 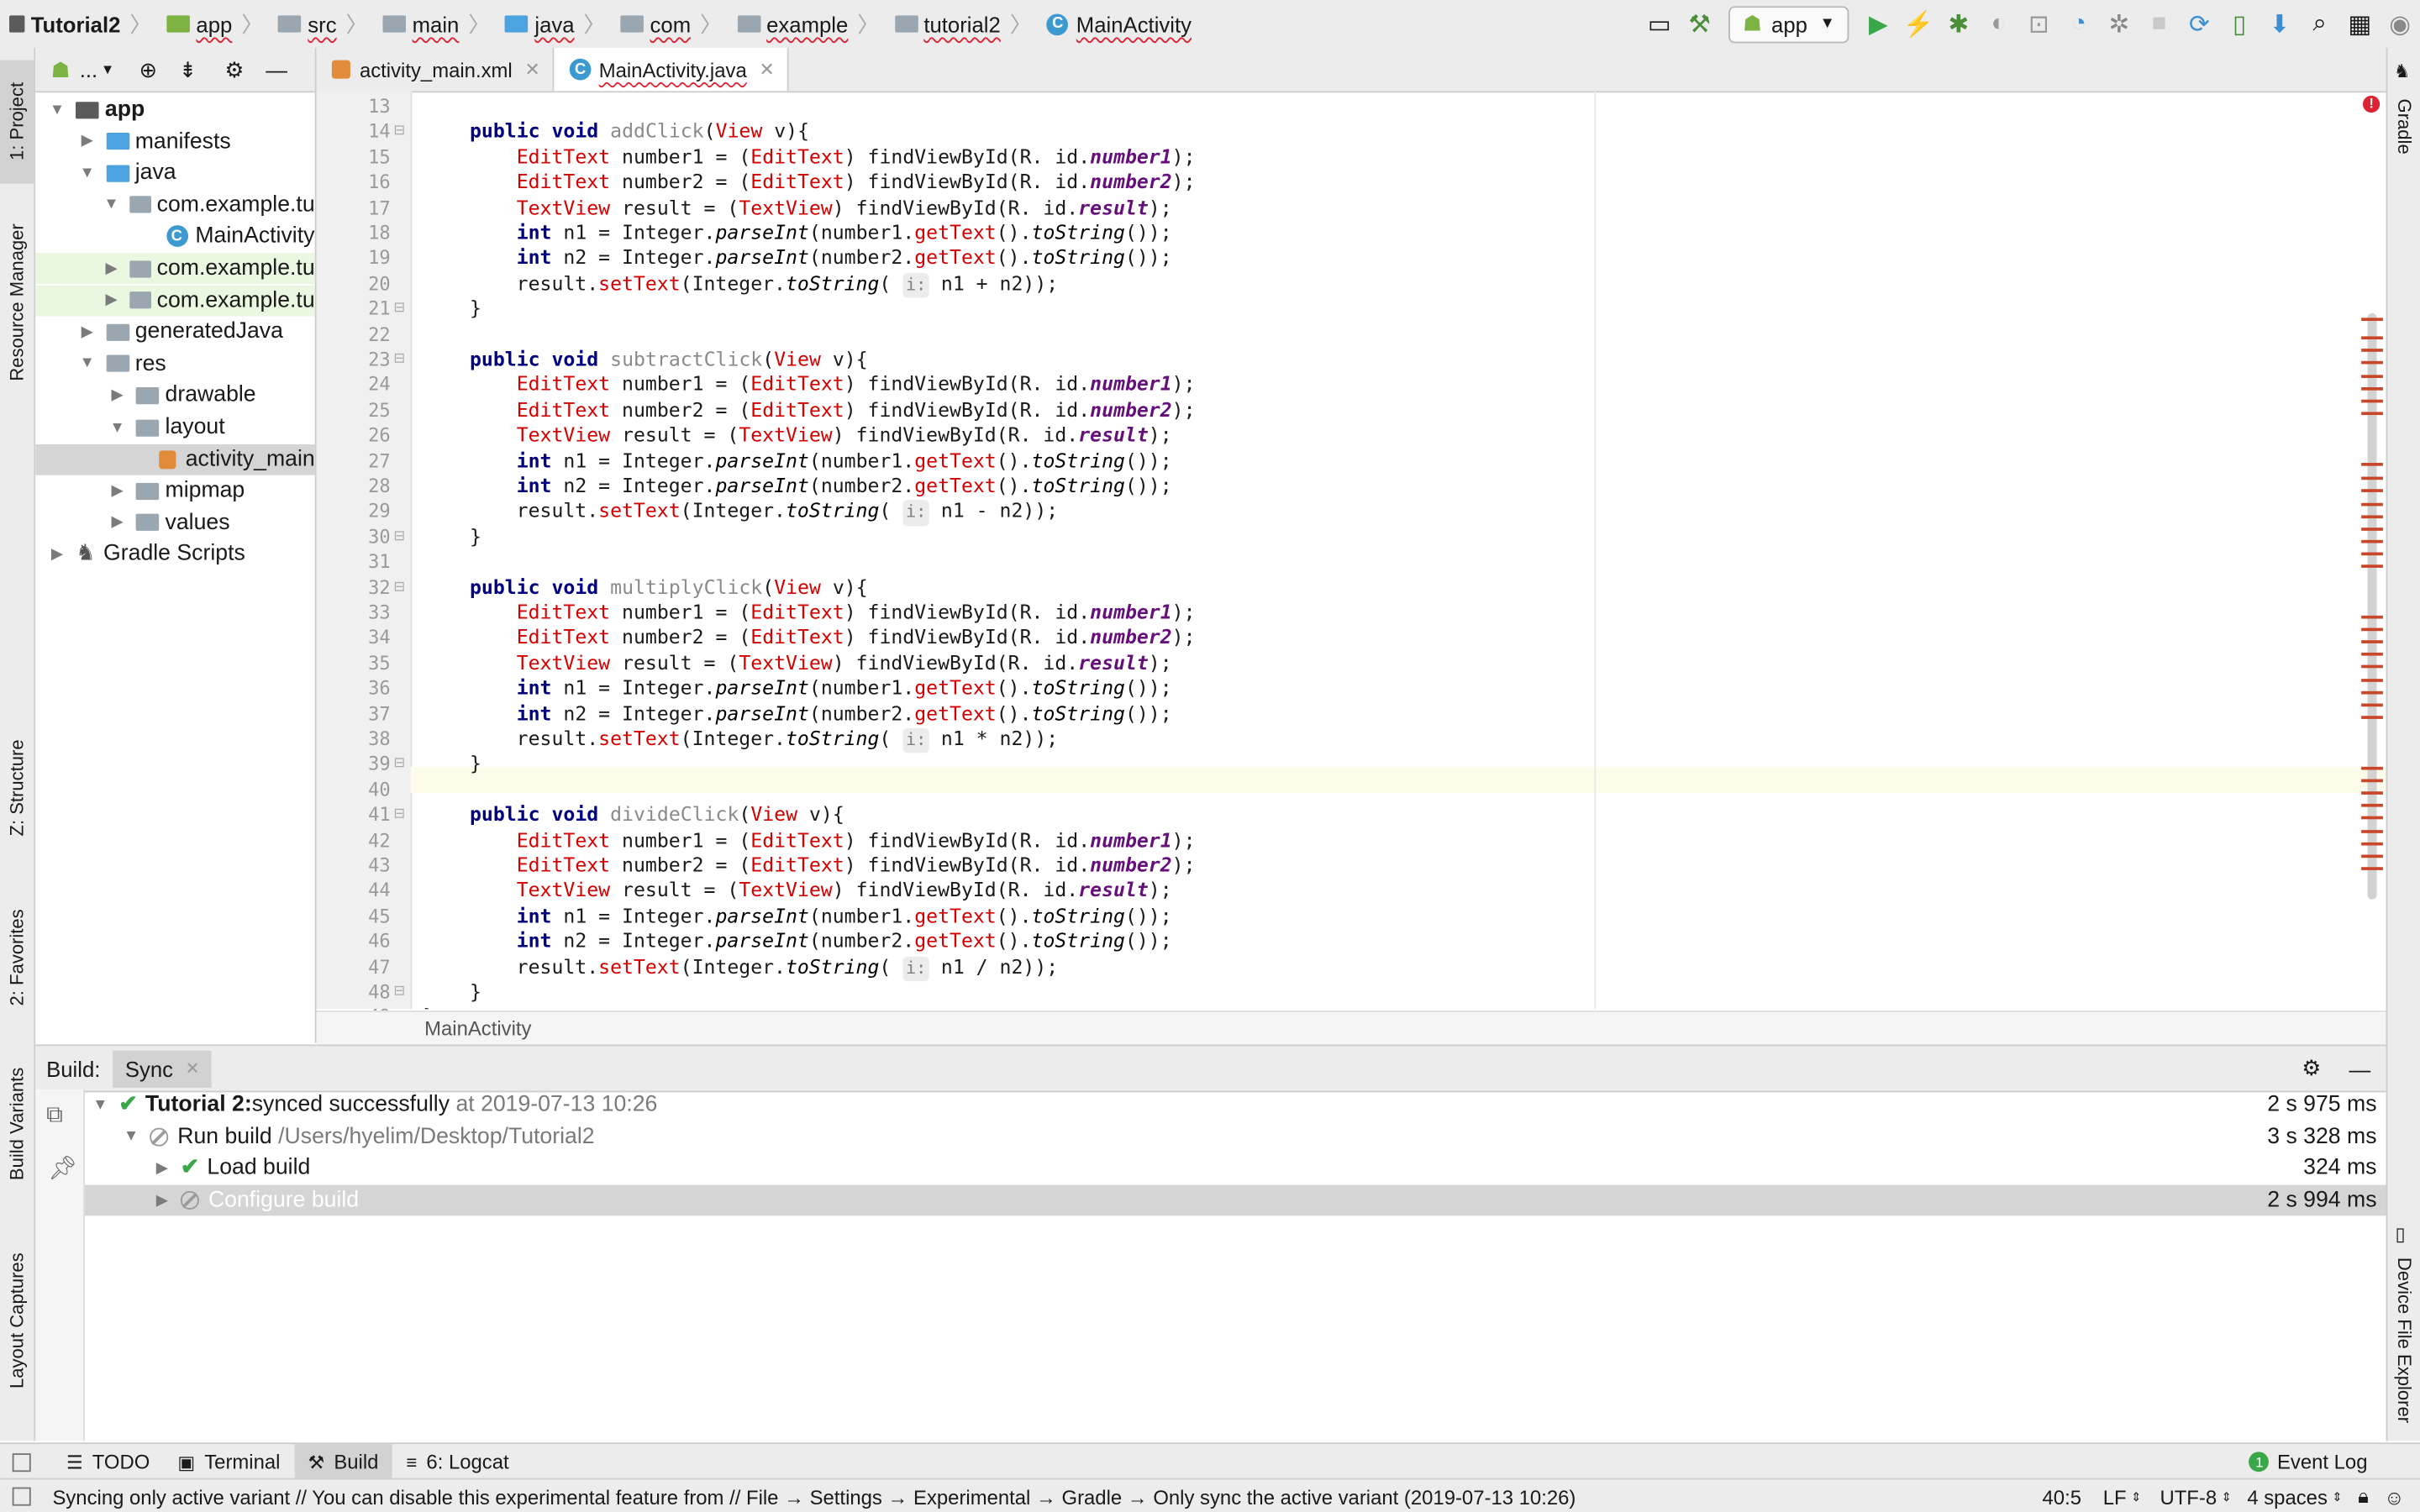 I want to click on tree-item: activity_main, so click(x=175, y=459).